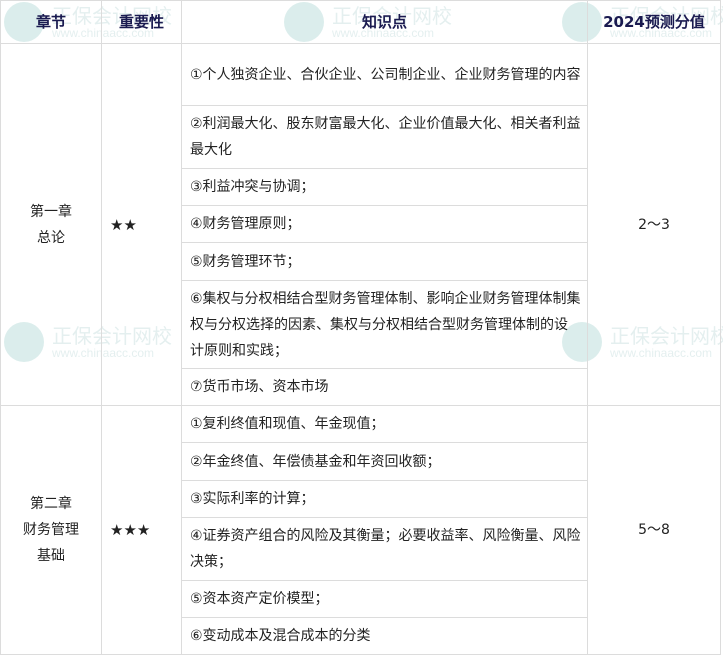 This screenshot has width=723, height=657. What do you see at coordinates (51, 504) in the screenshot?
I see `chapter-name-line: 第二章` at bounding box center [51, 504].